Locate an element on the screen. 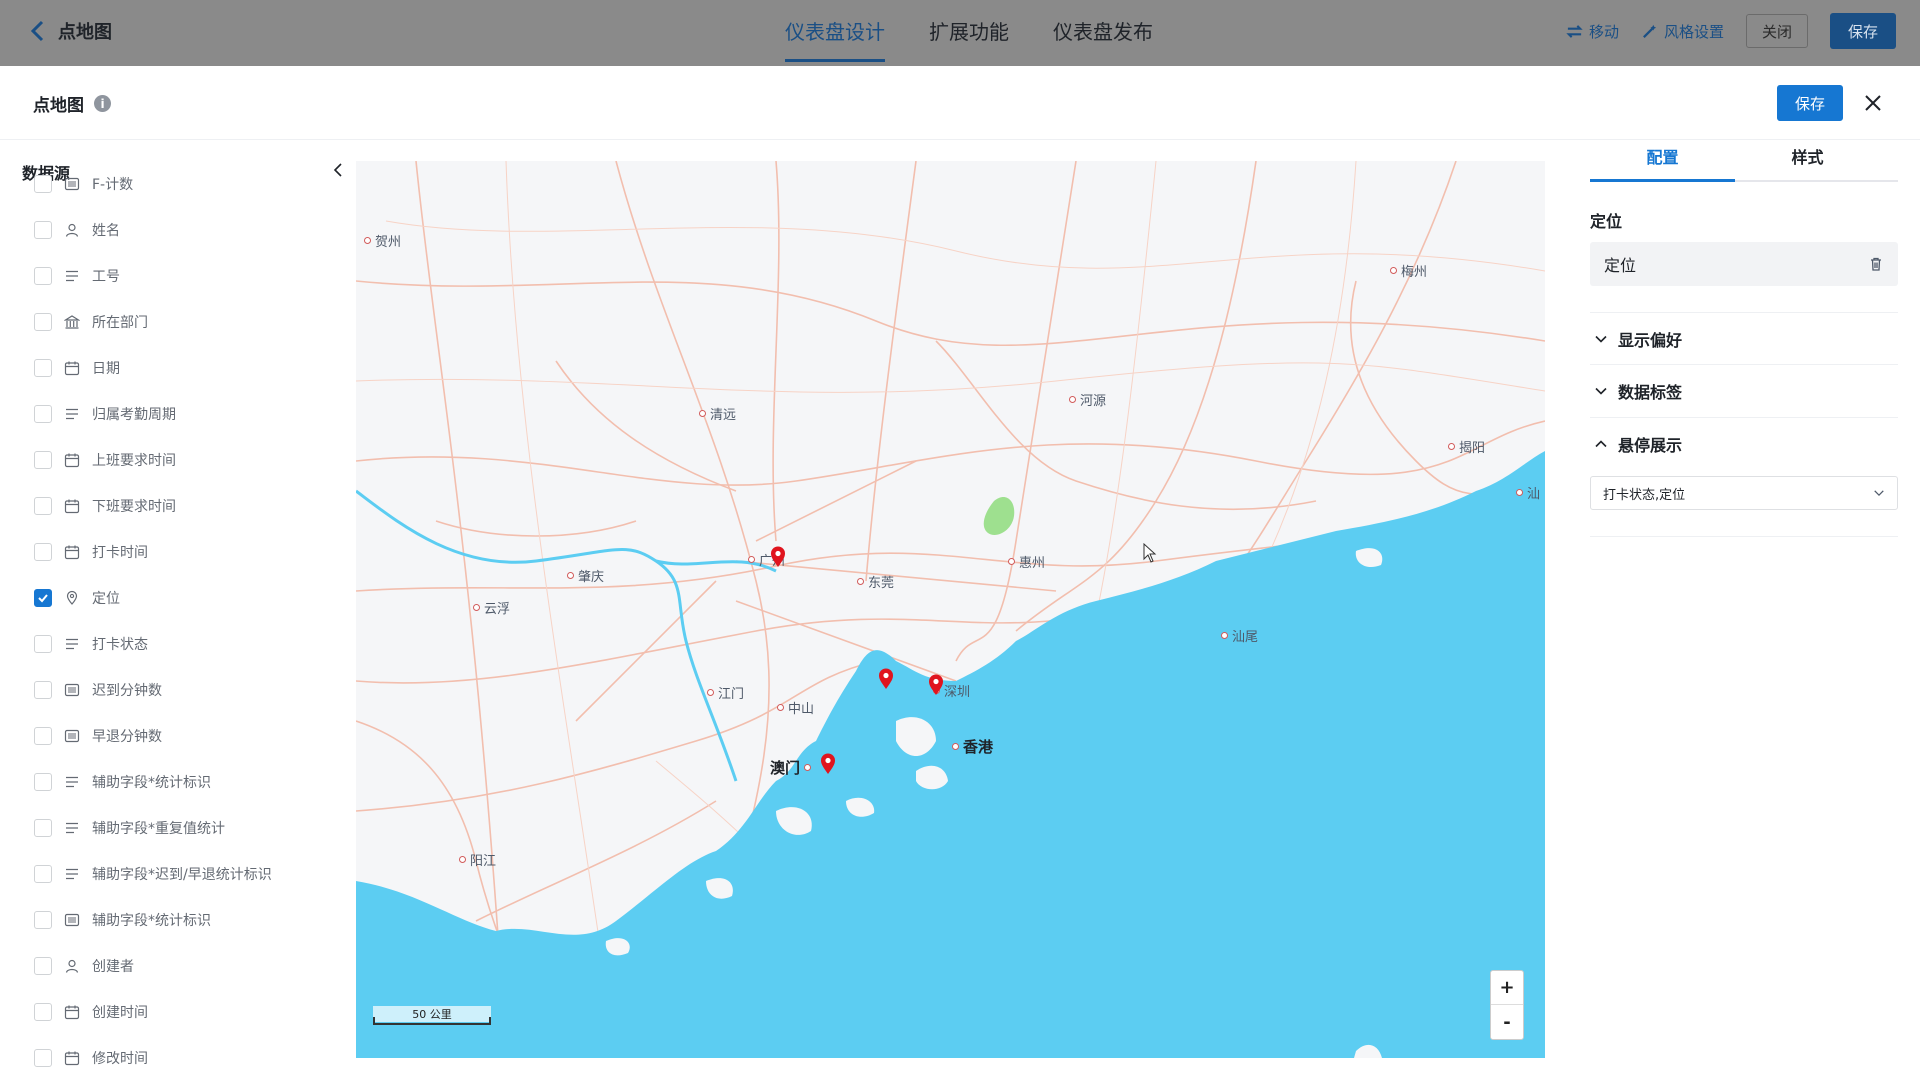 This screenshot has width=1920, height=1079. config-tabs: 配置 样式 is located at coordinates (1744, 161).